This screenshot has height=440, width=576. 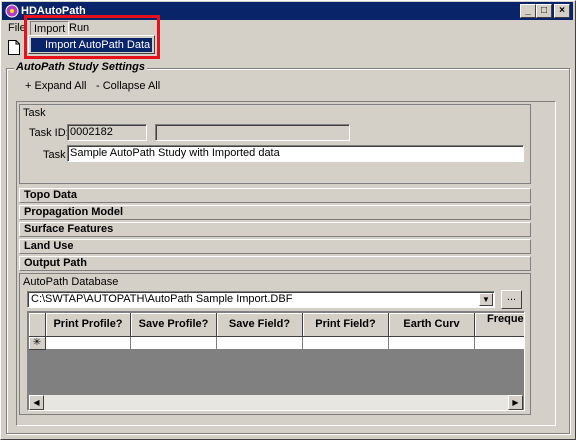 What do you see at coordinates (80, 67) in the screenshot?
I see `group-title: AutoPath Study Settings` at bounding box center [80, 67].